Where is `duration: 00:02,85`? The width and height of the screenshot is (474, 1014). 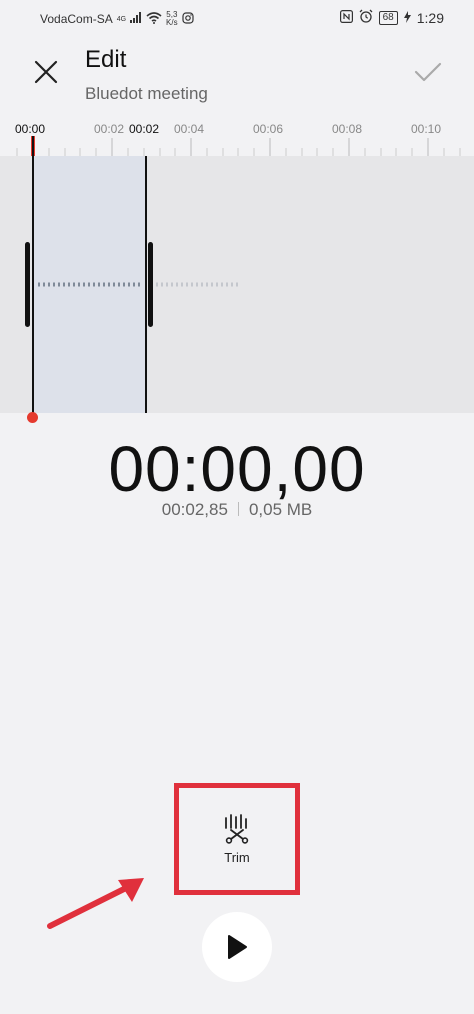
duration: 00:02,85 is located at coordinates (194, 509).